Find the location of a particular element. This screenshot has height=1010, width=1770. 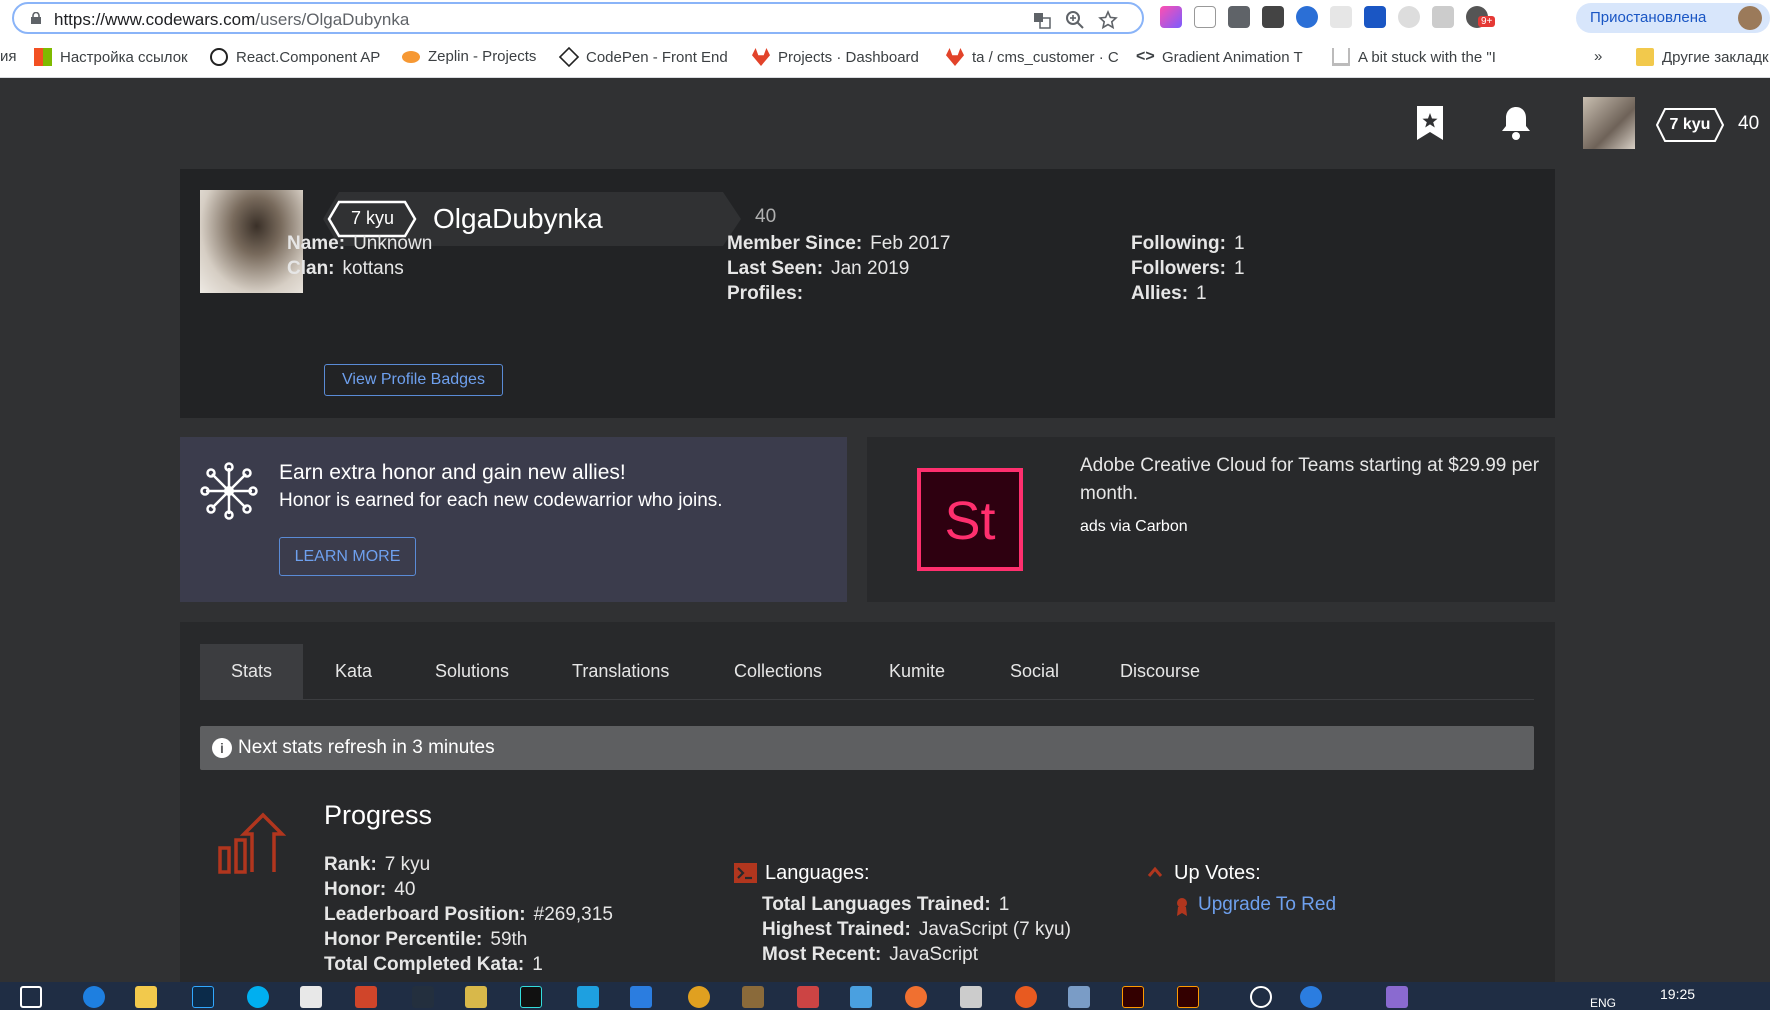

info-allies: Allies: 1 is located at coordinates (1169, 294).